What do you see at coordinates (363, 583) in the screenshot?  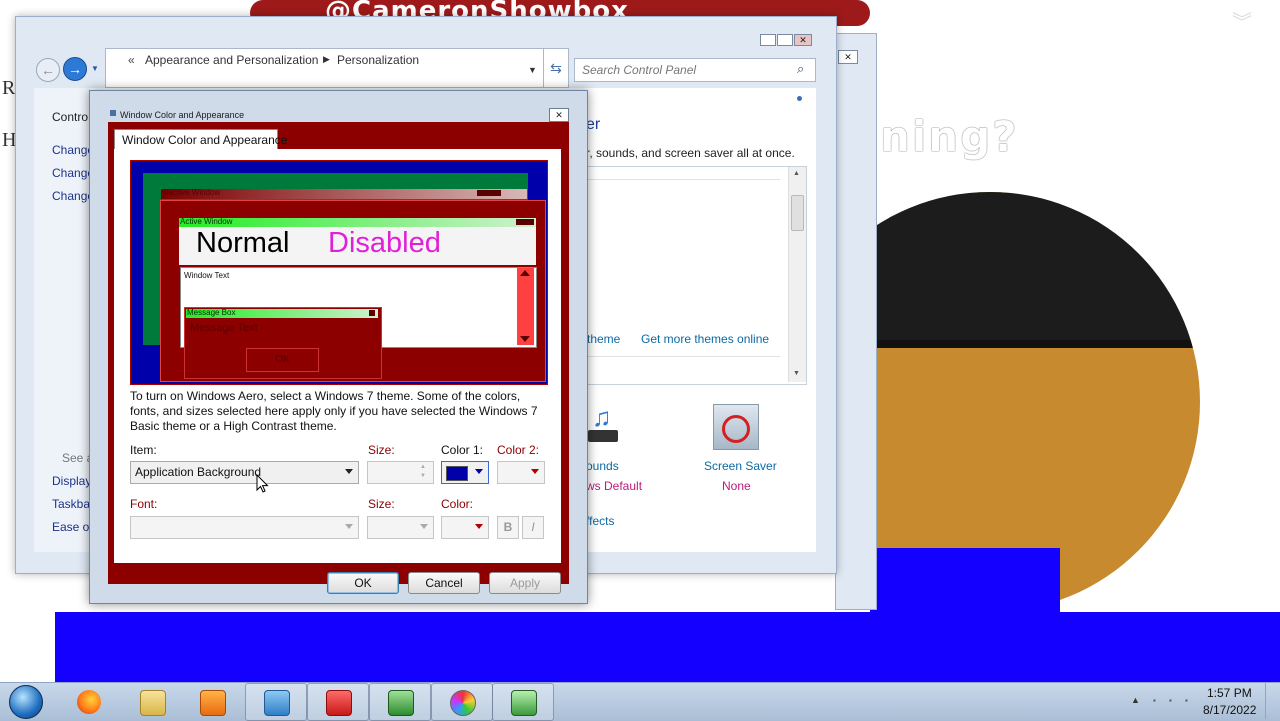 I see `ok-button: OK` at bounding box center [363, 583].